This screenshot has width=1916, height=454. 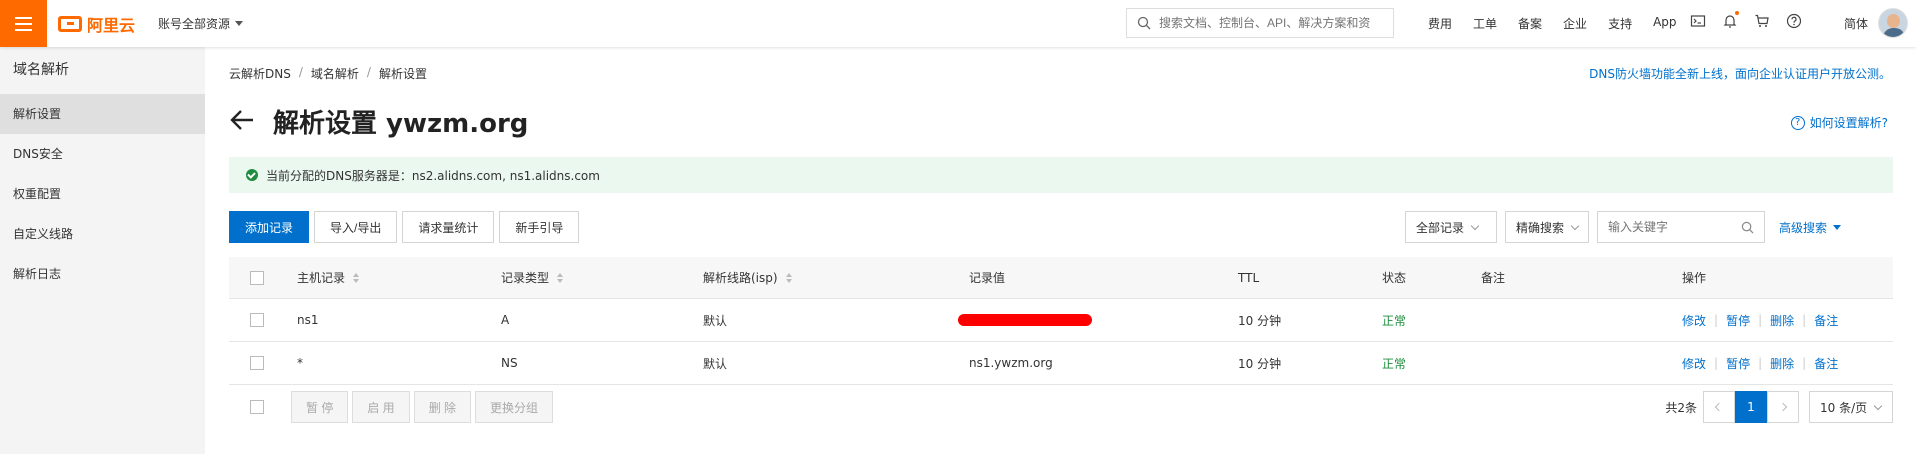 What do you see at coordinates (252, 175) in the screenshot?
I see `check-circle-icon` at bounding box center [252, 175].